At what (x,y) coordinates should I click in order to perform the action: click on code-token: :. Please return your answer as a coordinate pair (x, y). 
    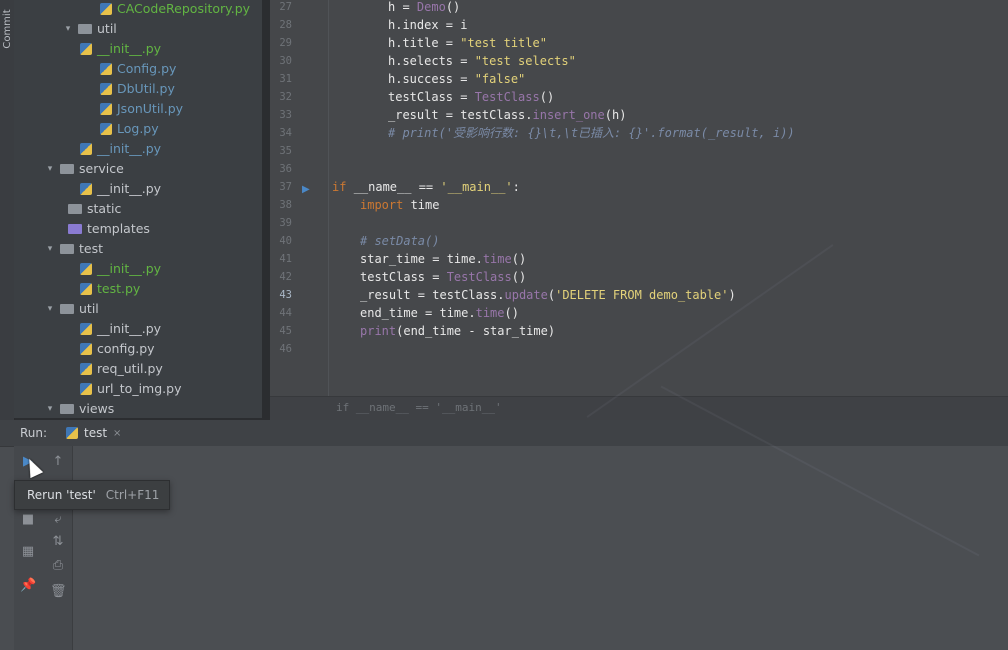
    Looking at the image, I should click on (516, 187).